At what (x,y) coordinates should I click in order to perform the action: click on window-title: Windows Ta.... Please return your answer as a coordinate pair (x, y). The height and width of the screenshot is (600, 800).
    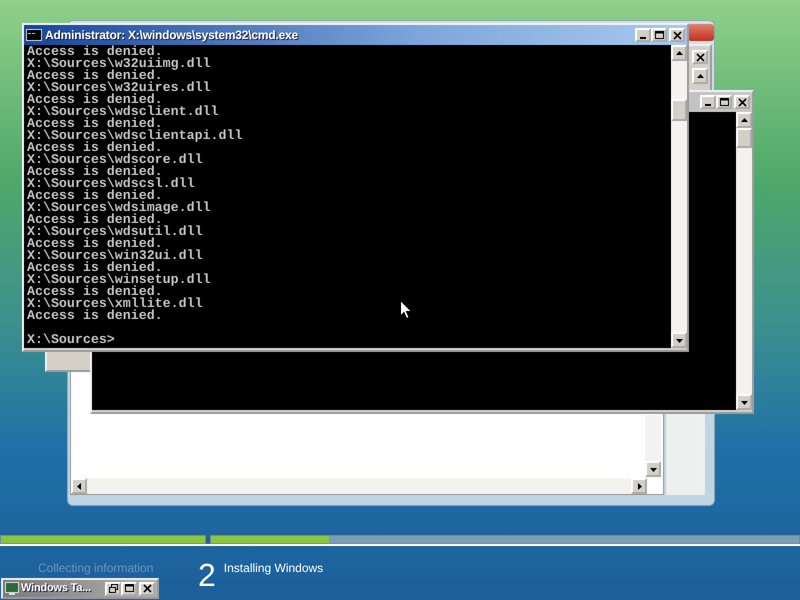
    Looking at the image, I should click on (56, 588).